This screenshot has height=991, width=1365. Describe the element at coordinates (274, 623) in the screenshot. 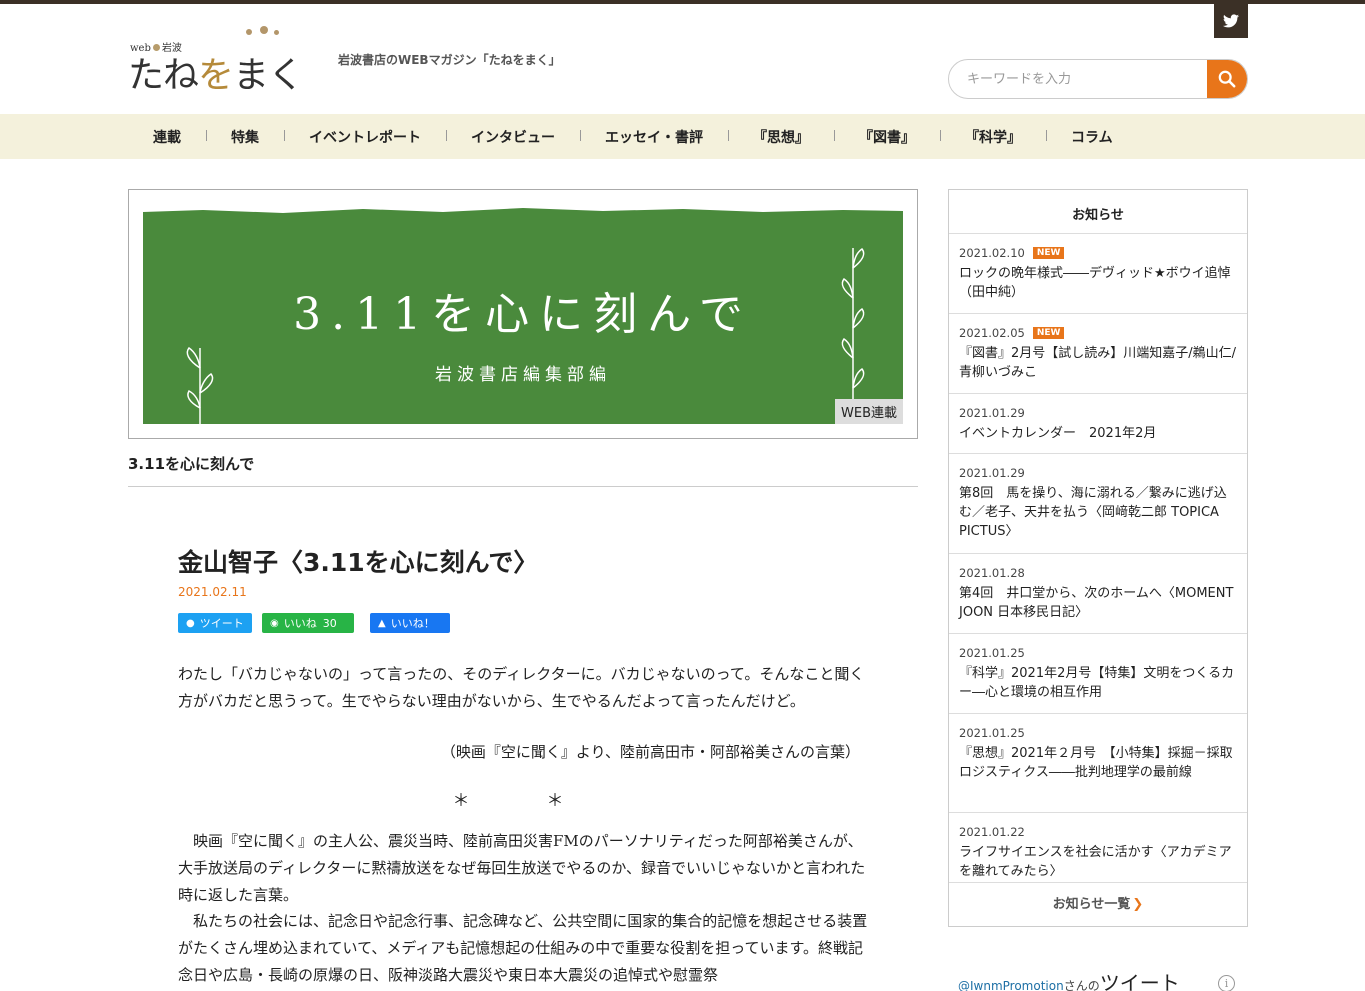

I see `line-icon: ◉` at that location.